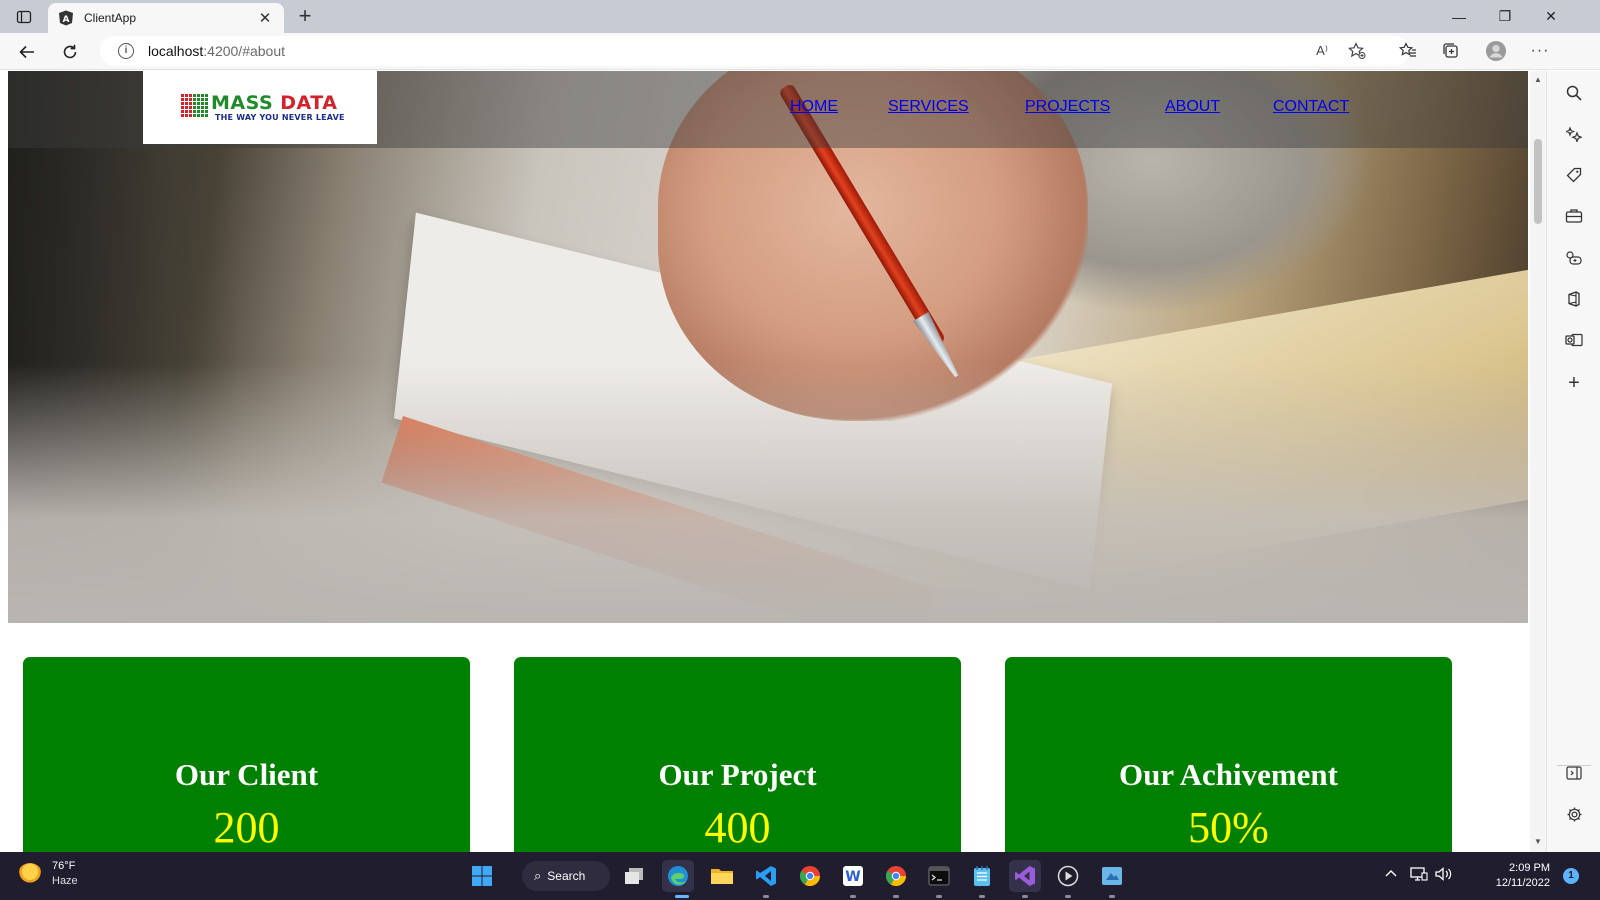 This screenshot has width=1600, height=900. What do you see at coordinates (1408, 51) in the screenshot?
I see `favorites-icon` at bounding box center [1408, 51].